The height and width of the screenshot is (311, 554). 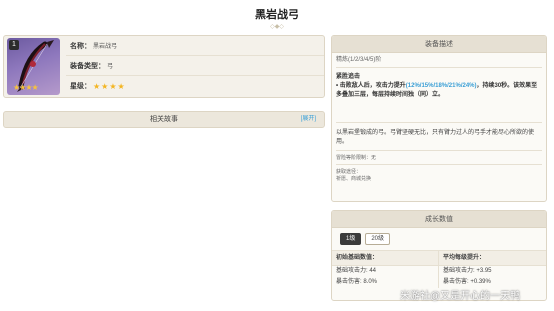 I want to click on growth-header: 成长数值, so click(x=439, y=219).